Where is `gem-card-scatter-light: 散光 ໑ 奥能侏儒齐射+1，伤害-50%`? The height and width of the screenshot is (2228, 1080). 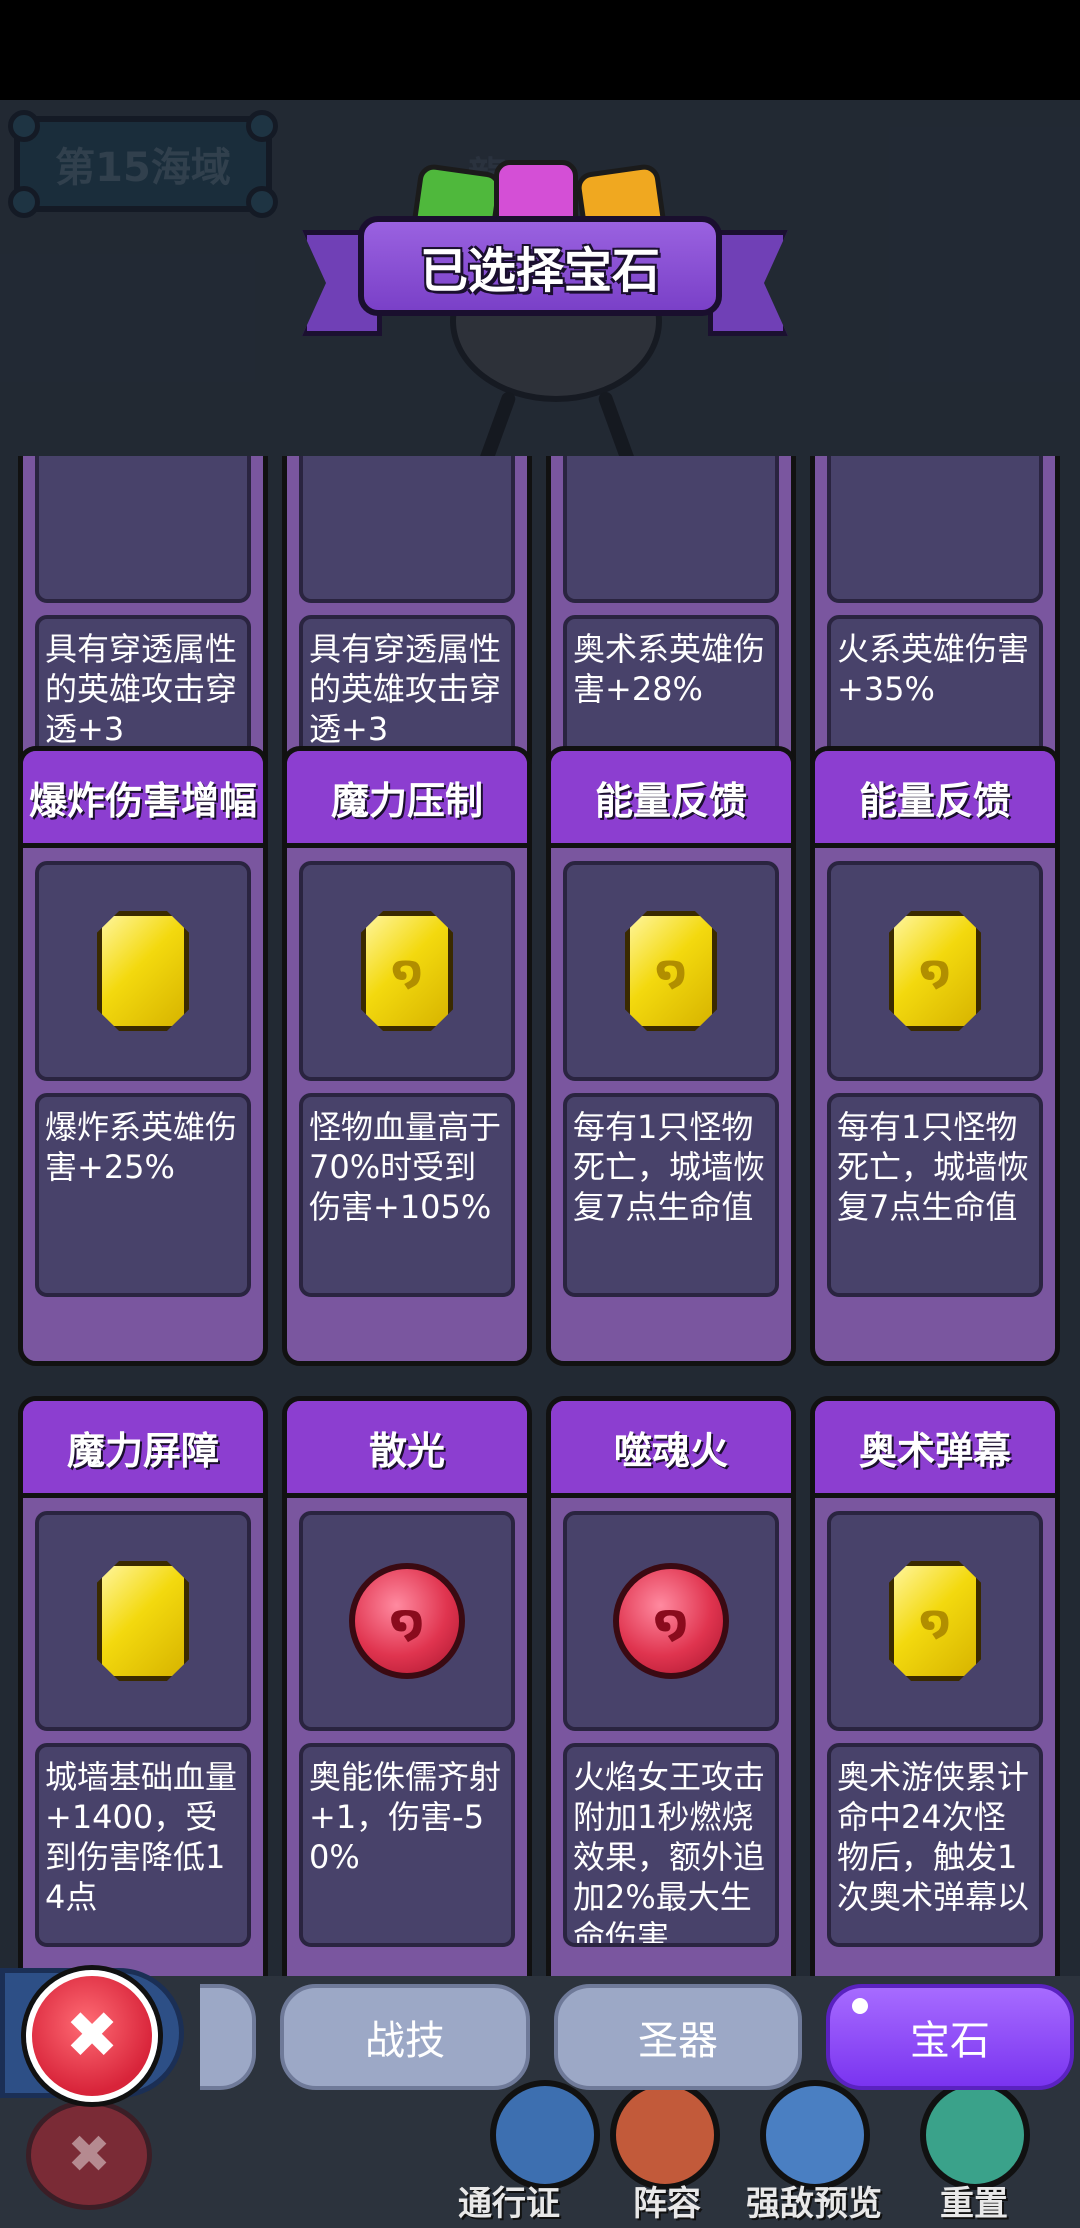 gem-card-scatter-light: 散光 ໑ 奥能侏儒齐射+1，伤害-50% is located at coordinates (407, 1686).